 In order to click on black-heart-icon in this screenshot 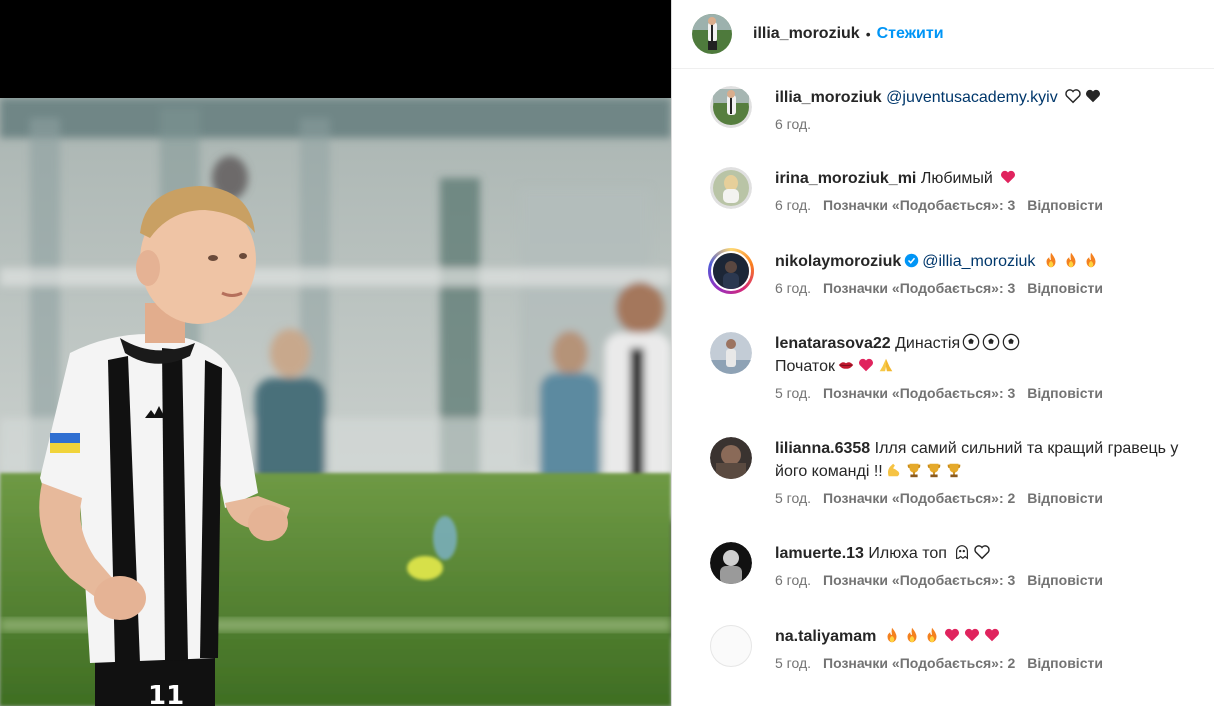, I will do `click(1093, 96)`.